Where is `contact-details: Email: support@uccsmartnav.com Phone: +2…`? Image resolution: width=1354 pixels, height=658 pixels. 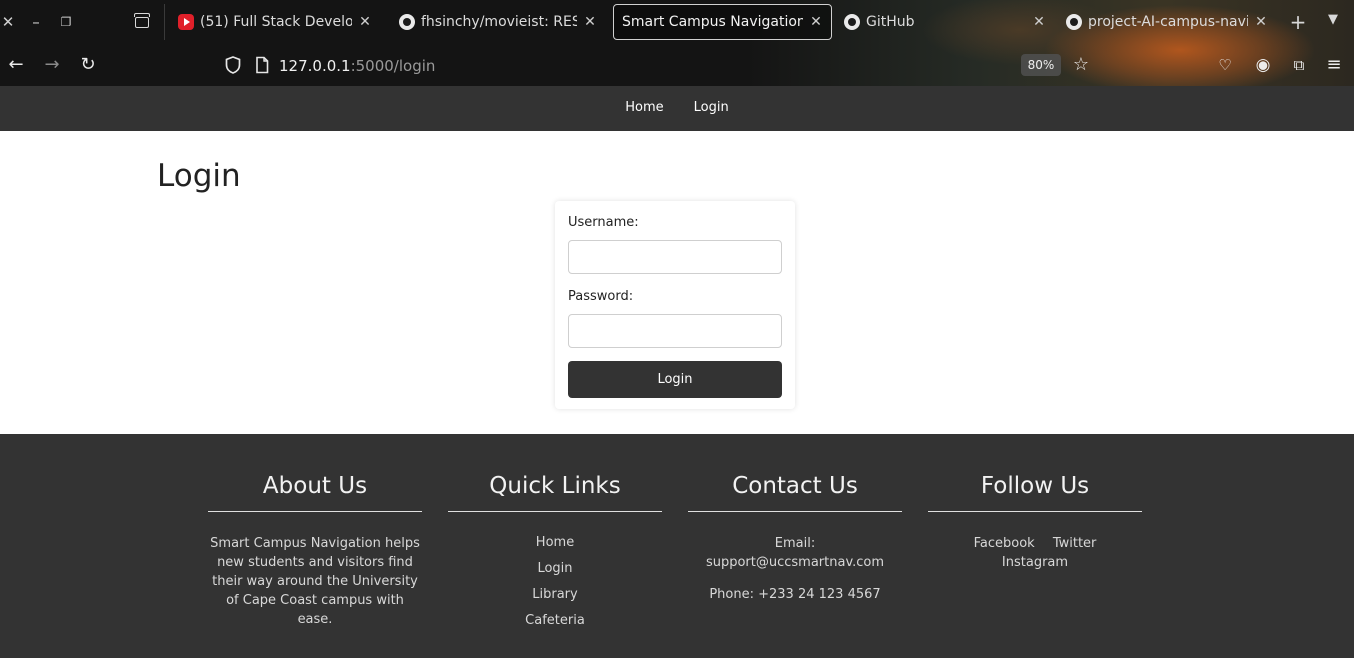
contact-details: Email: support@uccsmartnav.com Phone: +2… is located at coordinates (795, 569).